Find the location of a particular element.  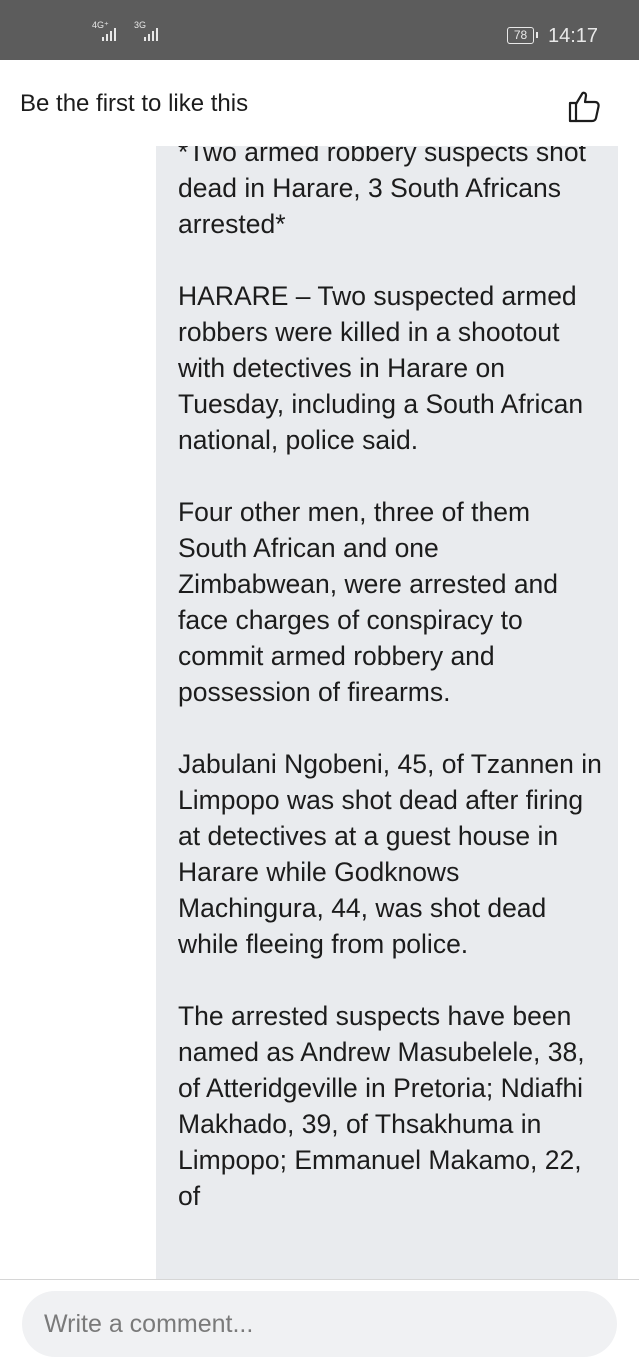

status-clock: 14:17 is located at coordinates (573, 36).